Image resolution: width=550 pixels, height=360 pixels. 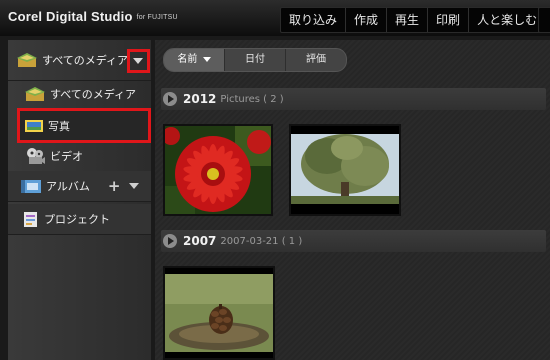 I want to click on sidebar-item-label: すべてのメディア, so click(x=93, y=94).